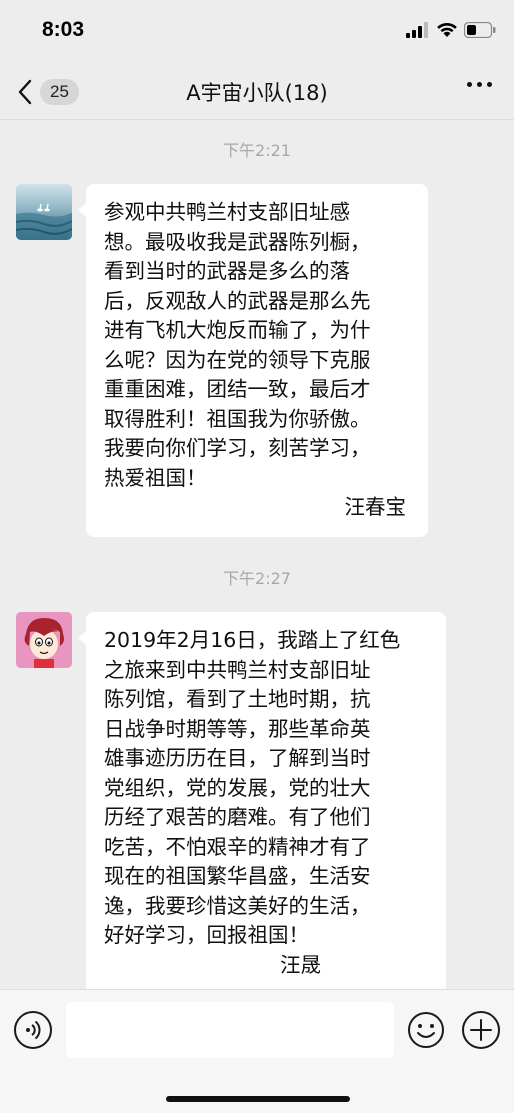  What do you see at coordinates (257, 31) in the screenshot?
I see `status-bar: 8:03` at bounding box center [257, 31].